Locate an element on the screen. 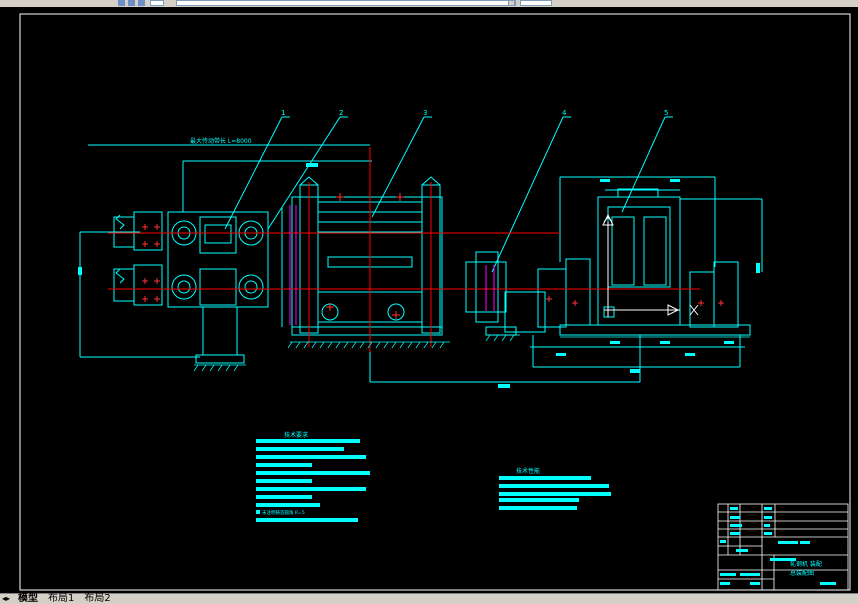  layer-icon is located at coordinates (131, 3).